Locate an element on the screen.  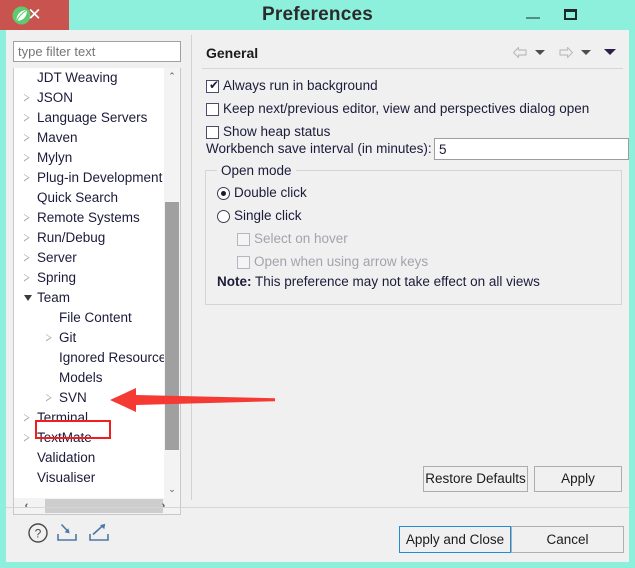
maximize-button is located at coordinates (571, 15).